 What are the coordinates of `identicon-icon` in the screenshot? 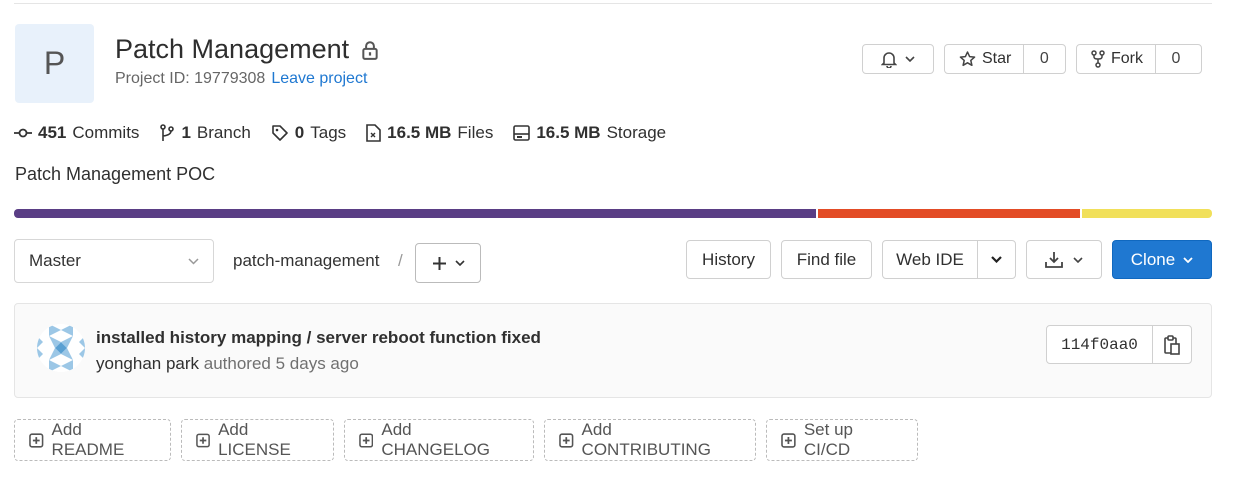 It's located at (61, 348).